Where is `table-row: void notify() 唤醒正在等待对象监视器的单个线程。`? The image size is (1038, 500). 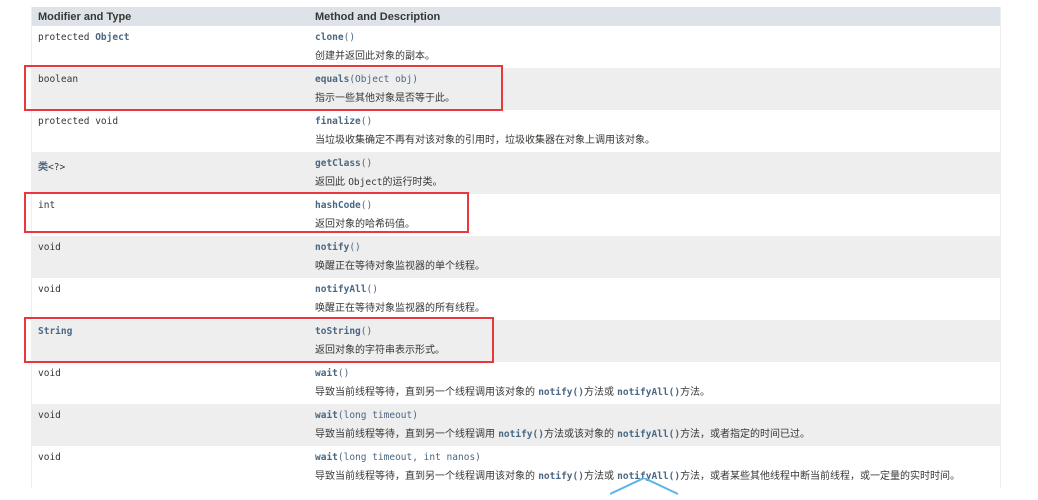 table-row: void notify() 唤醒正在等待对象监视器的单个线程。 is located at coordinates (516, 257).